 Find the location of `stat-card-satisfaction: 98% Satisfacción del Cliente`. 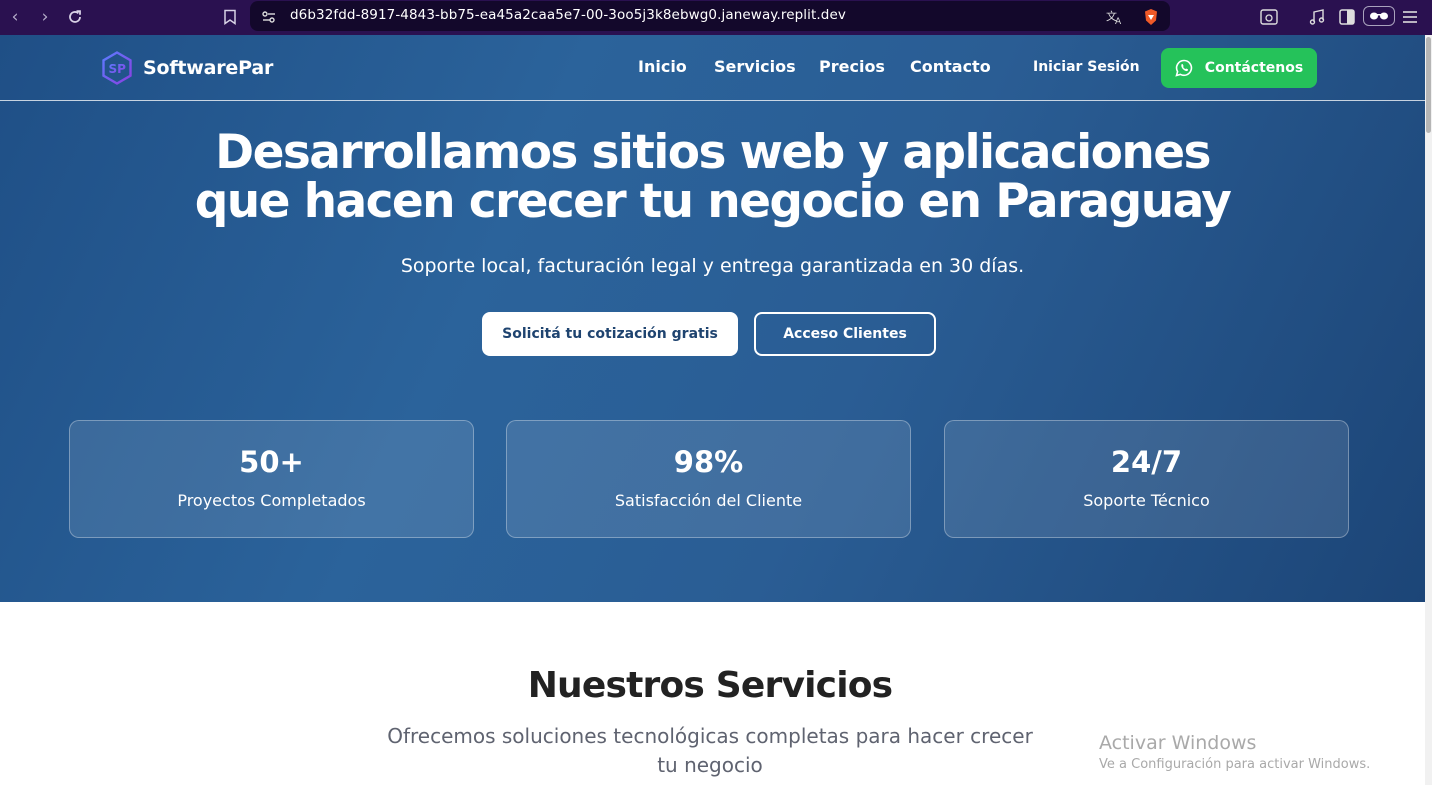

stat-card-satisfaction: 98% Satisfacción del Cliente is located at coordinates (708, 479).